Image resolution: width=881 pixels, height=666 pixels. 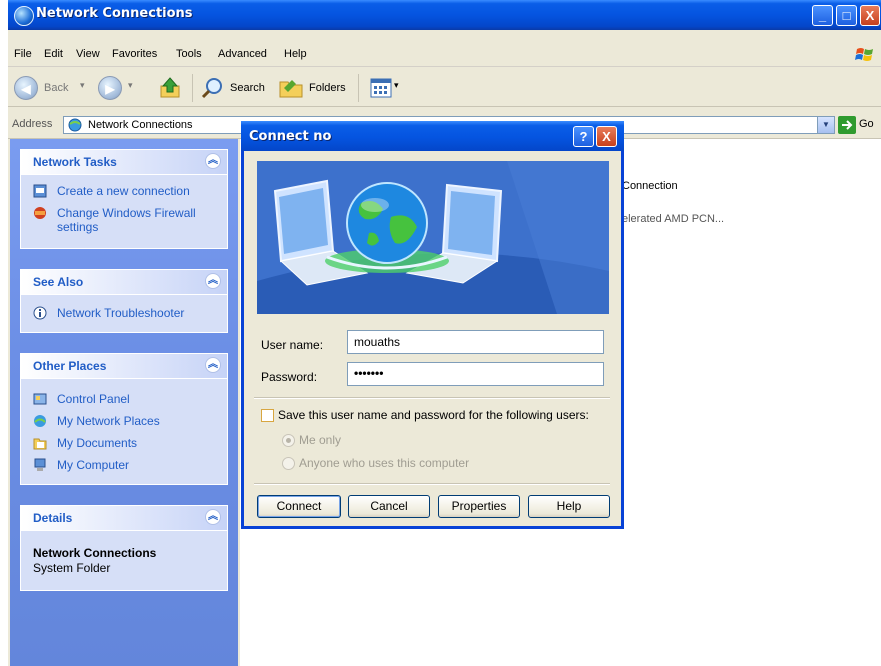 I want to click on username-input: mouaths, so click(x=475, y=342).